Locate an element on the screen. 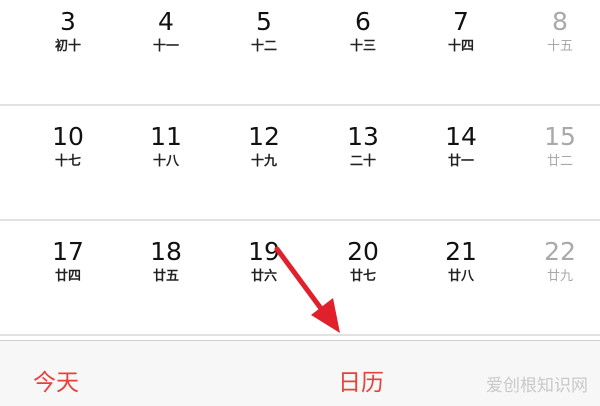 This screenshot has width=600, height=406. day-number: 4 is located at coordinates (166, 21).